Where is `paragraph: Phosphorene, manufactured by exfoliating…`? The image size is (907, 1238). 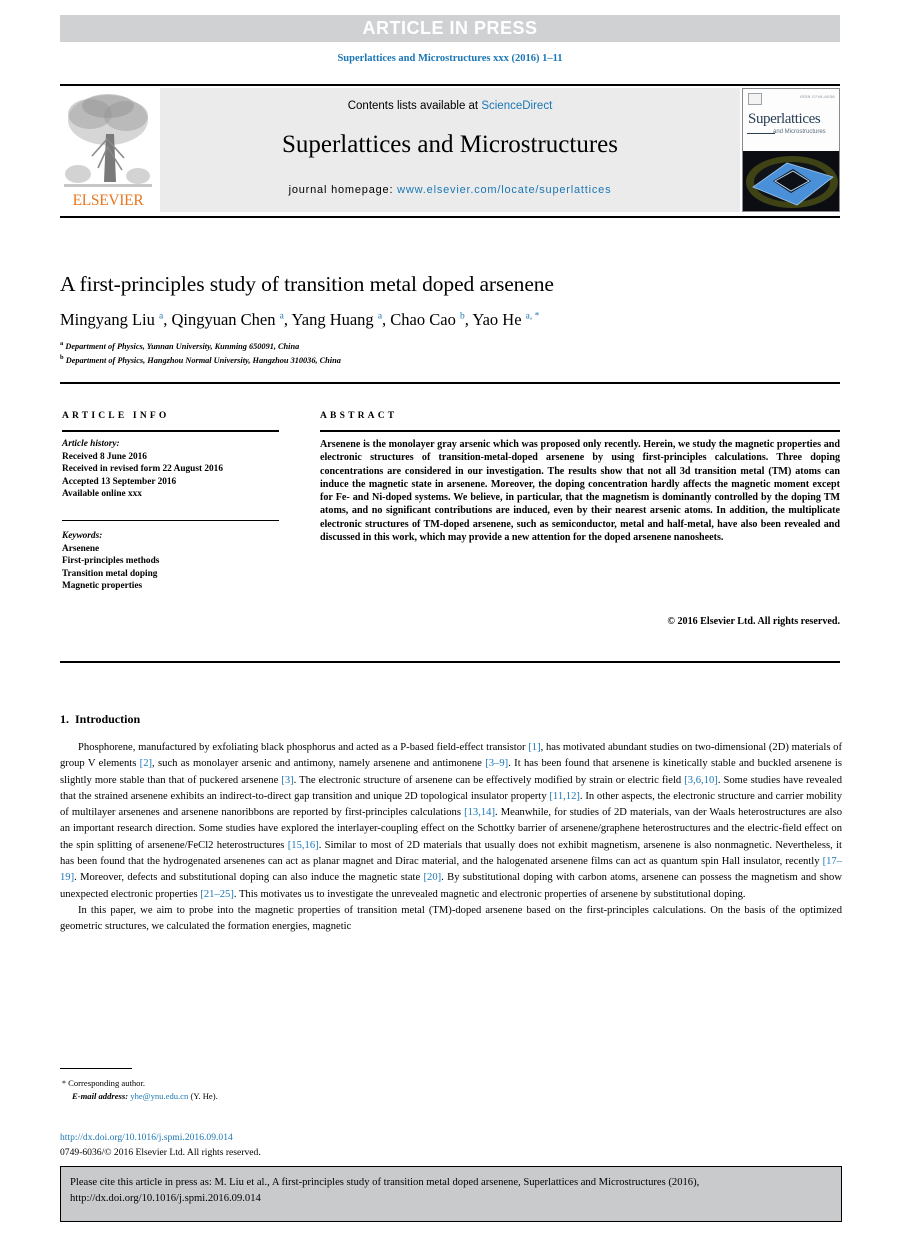
paragraph: Phosphorene, manufactured by exfoliating… is located at coordinates (451, 821).